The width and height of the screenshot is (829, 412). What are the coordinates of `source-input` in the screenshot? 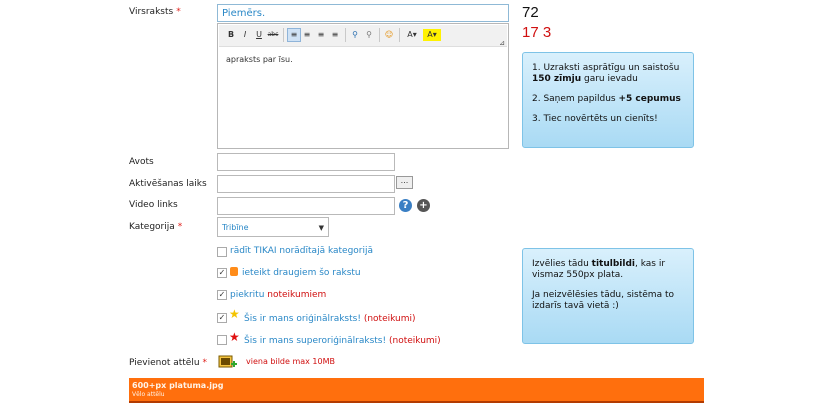 It's located at (306, 162).